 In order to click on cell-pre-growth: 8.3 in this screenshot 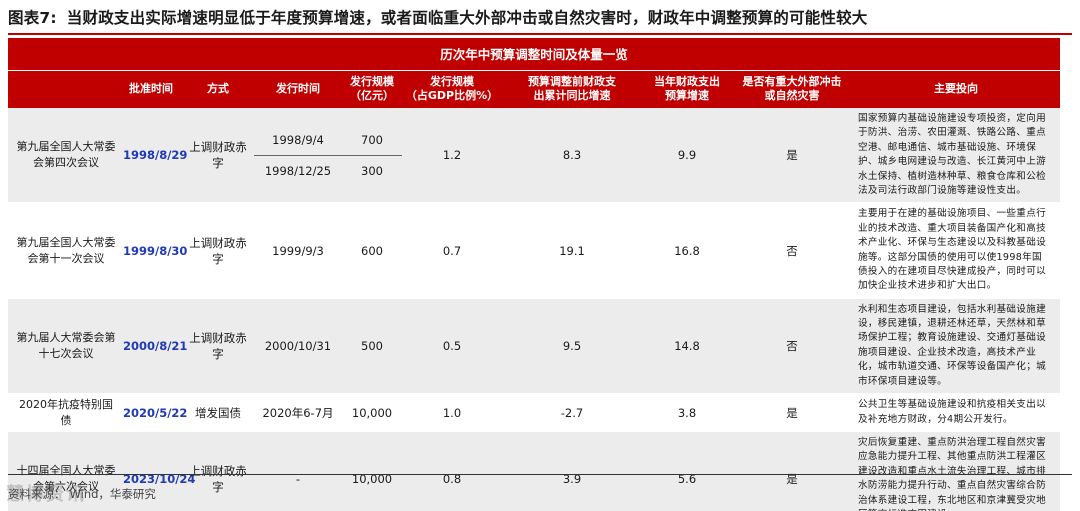, I will do `click(572, 156)`.